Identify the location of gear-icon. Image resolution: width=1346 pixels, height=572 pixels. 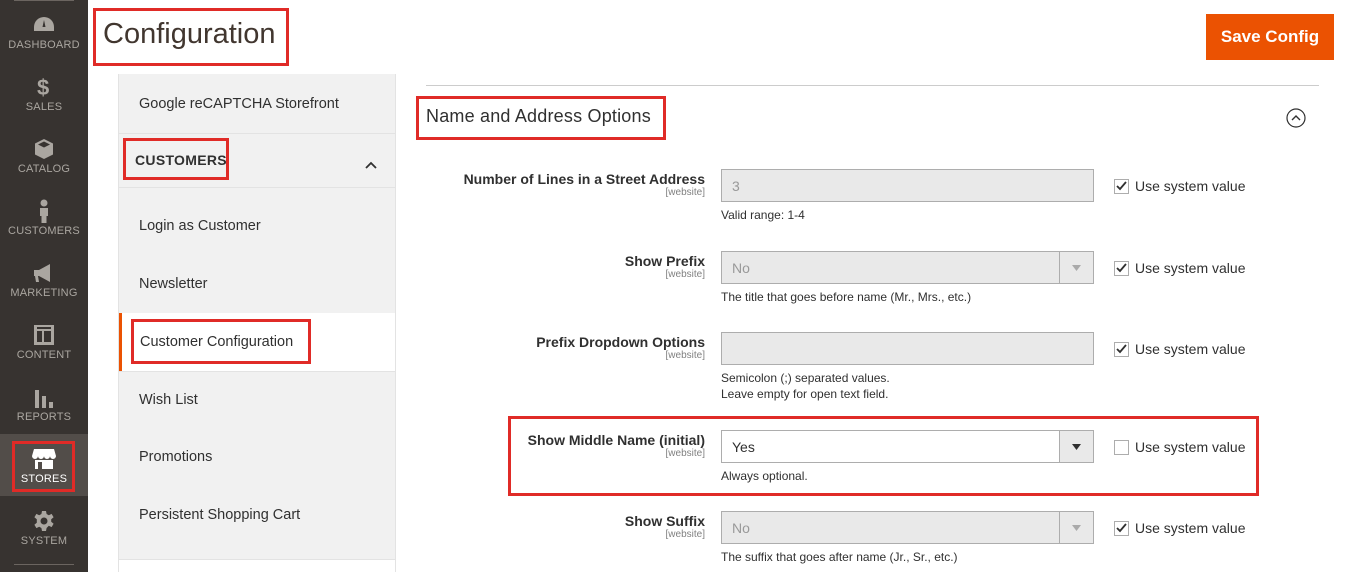
(44, 521).